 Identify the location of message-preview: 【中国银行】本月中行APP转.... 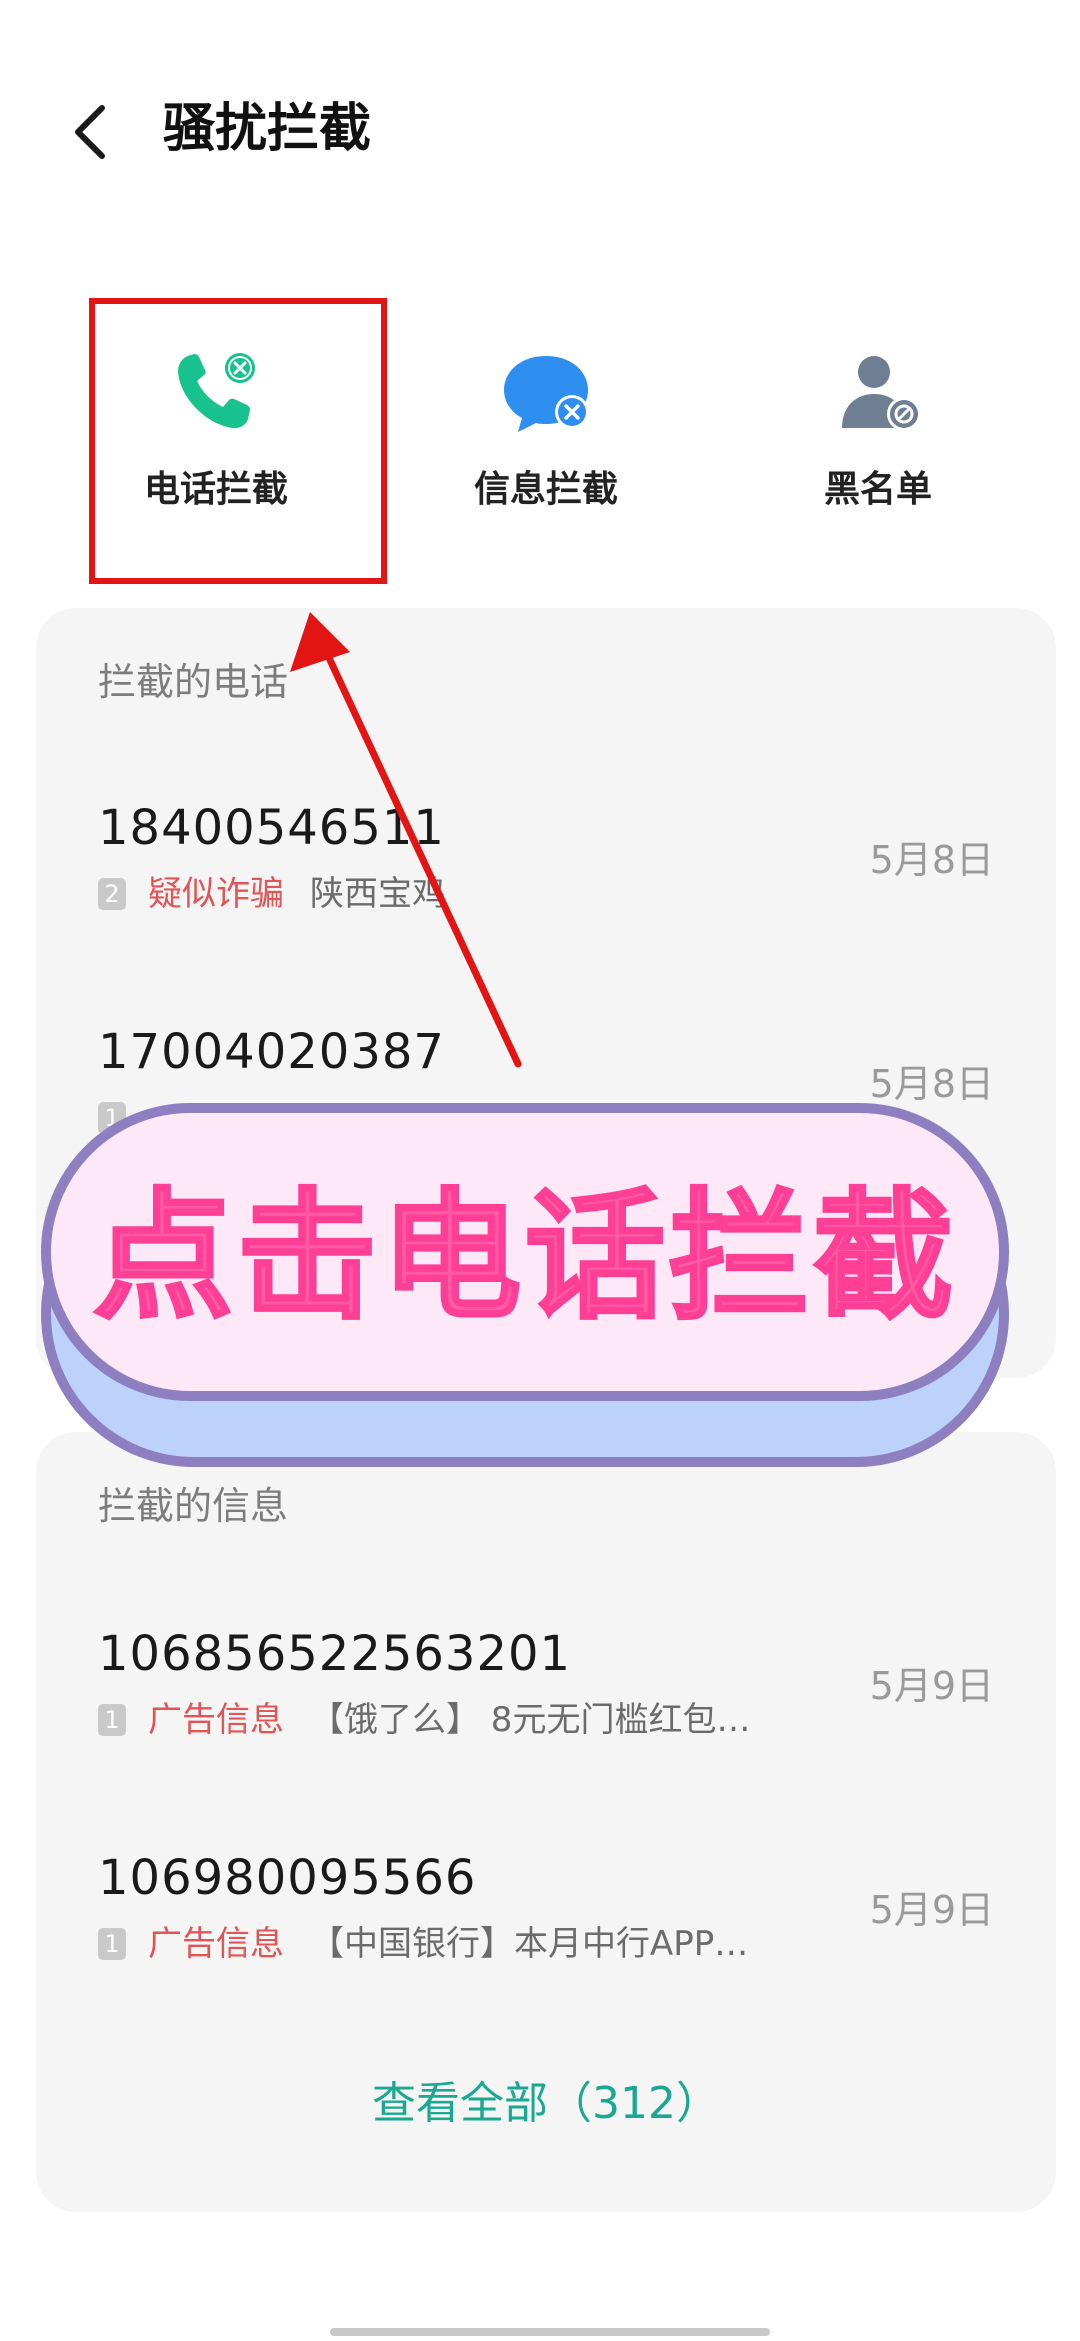
(545, 1944).